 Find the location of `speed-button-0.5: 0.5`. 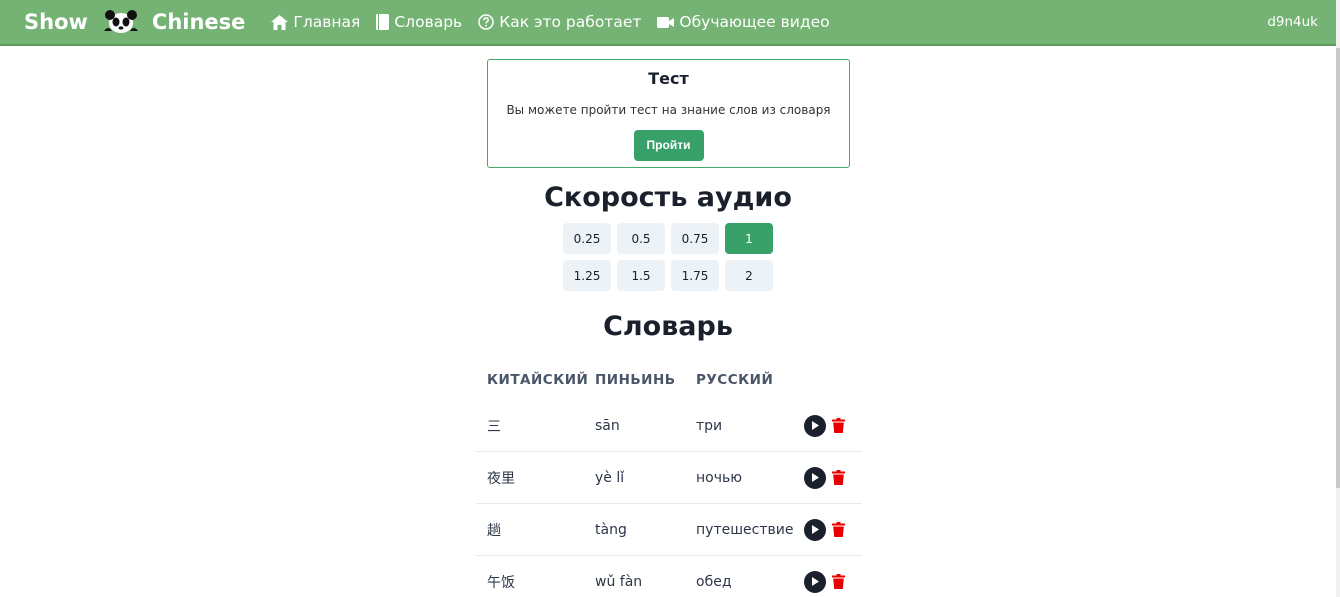

speed-button-0.5: 0.5 is located at coordinates (641, 238).